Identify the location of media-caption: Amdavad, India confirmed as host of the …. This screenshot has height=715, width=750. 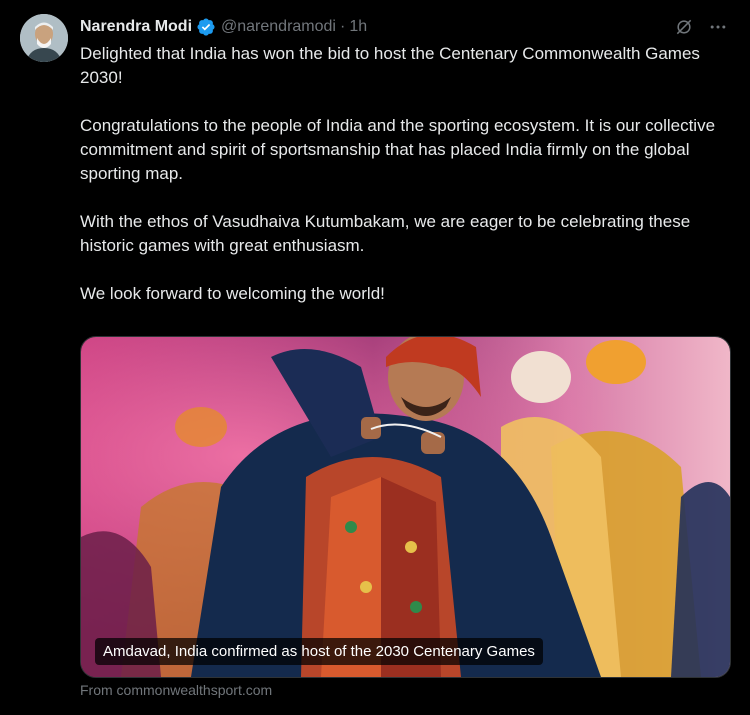
(319, 651).